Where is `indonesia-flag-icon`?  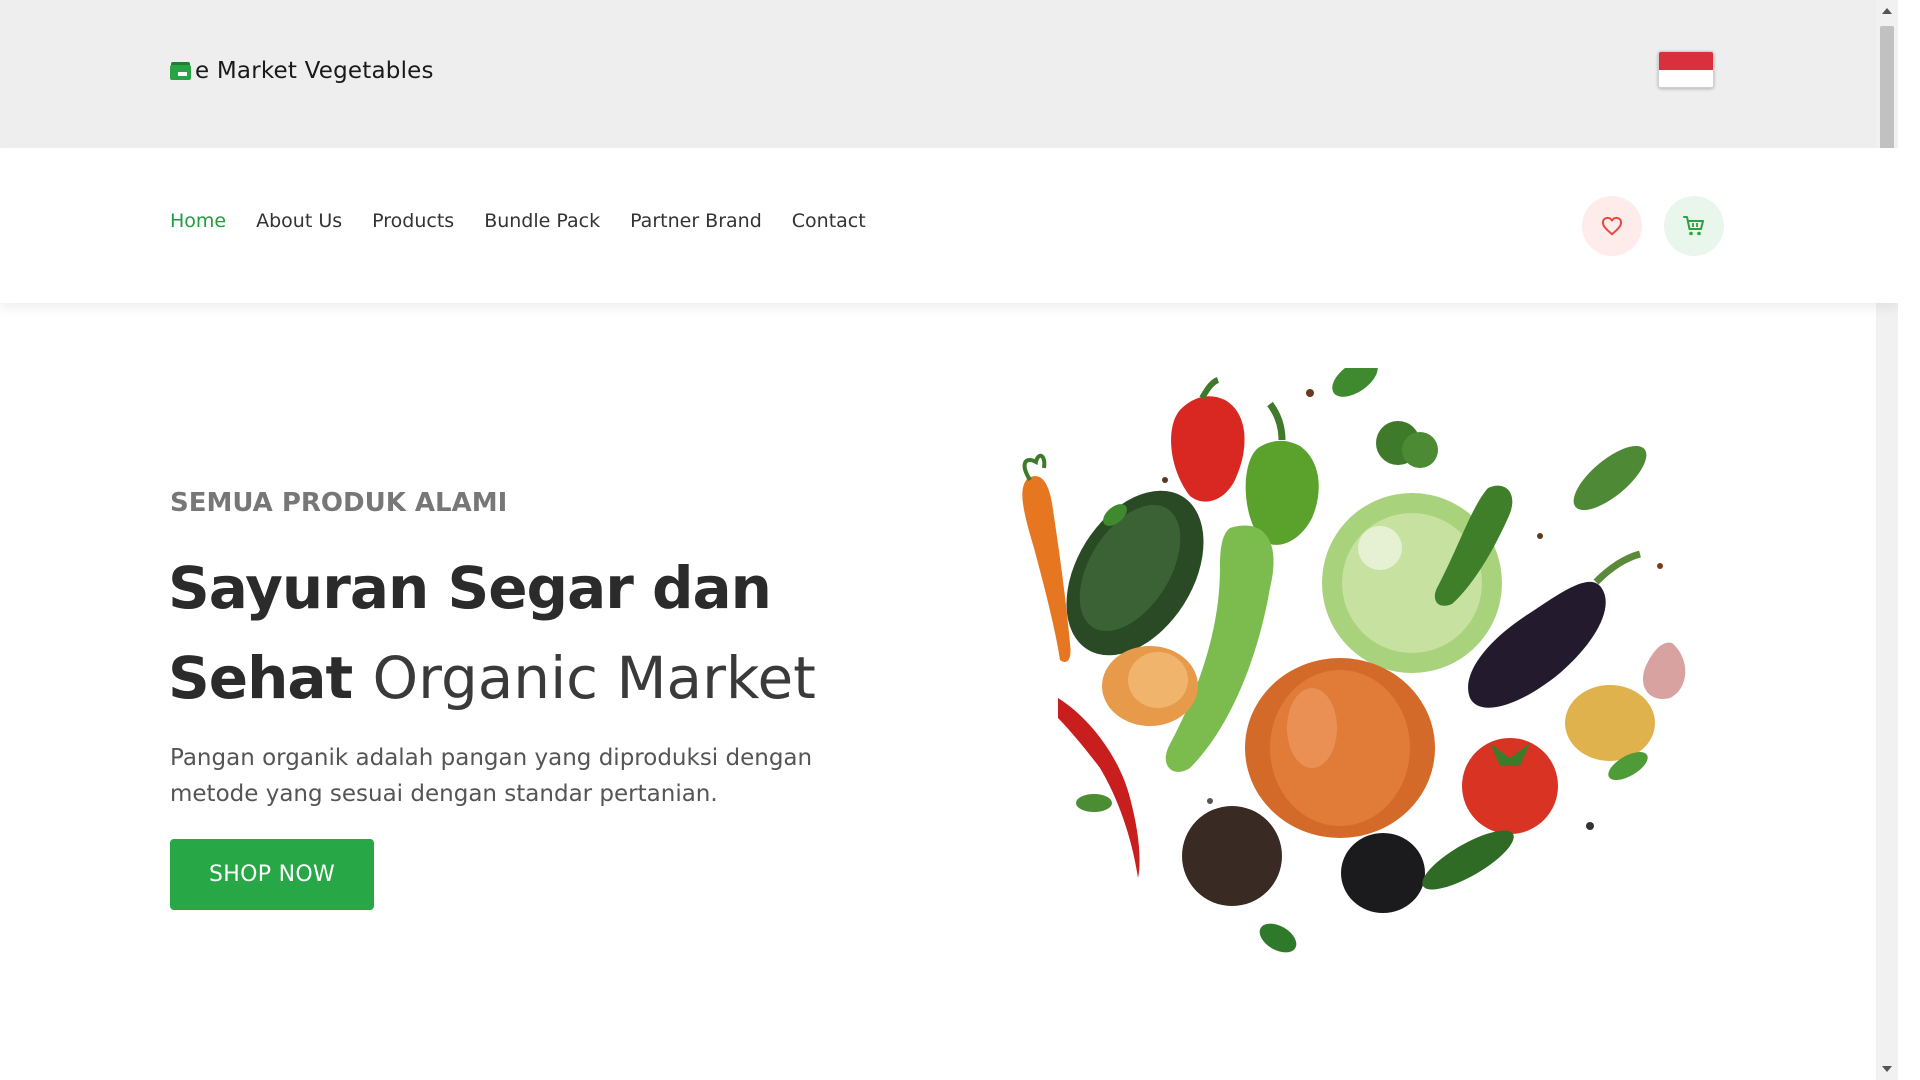
indonesia-flag-icon is located at coordinates (1686, 69).